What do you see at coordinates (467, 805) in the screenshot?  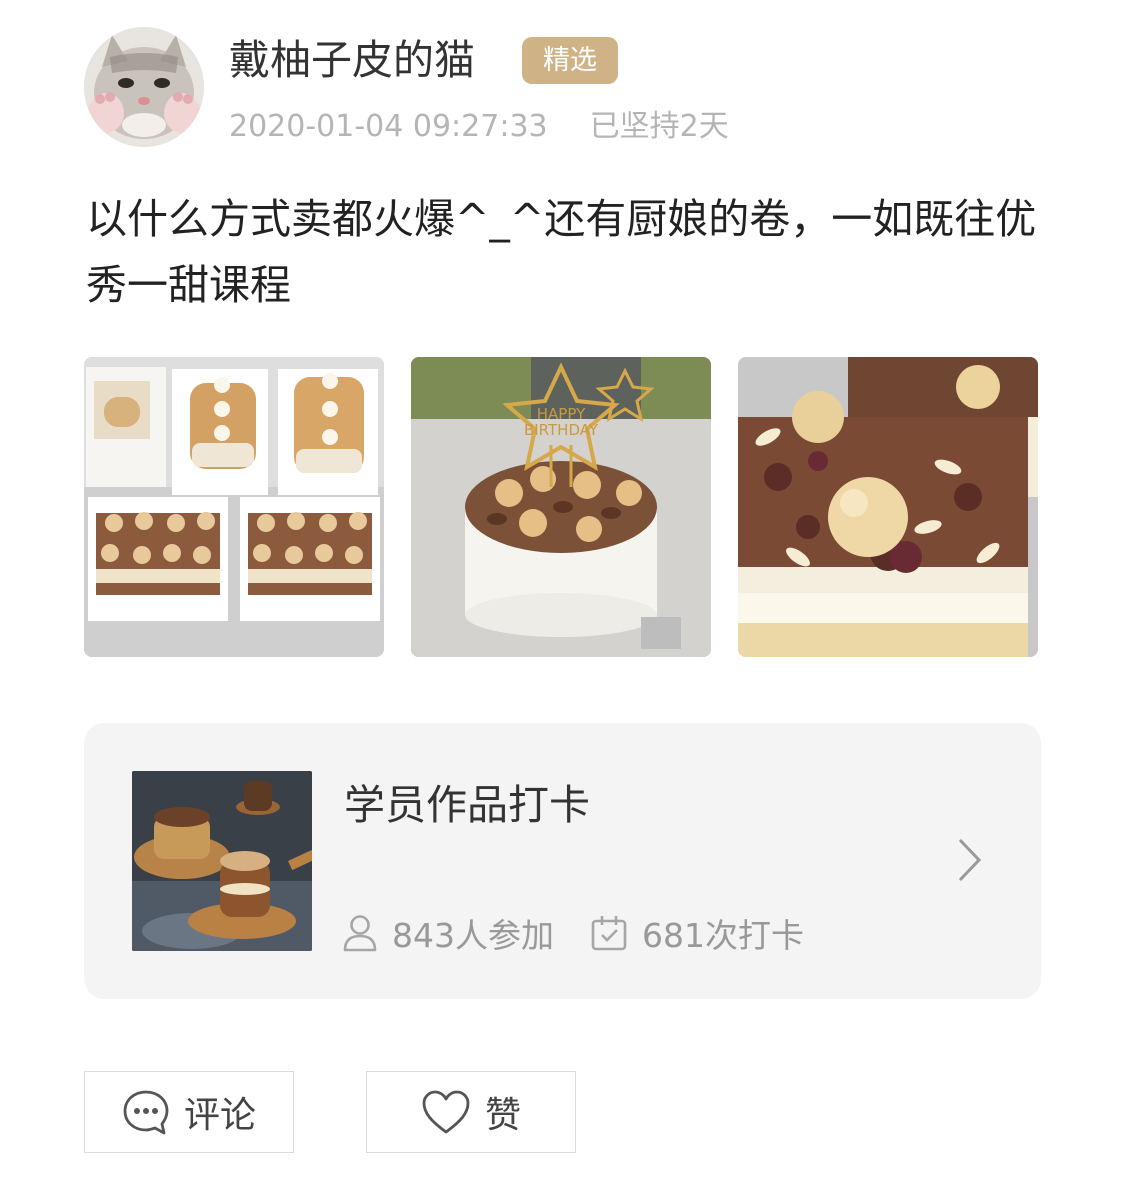 I see `course-title: 学员作品打卡` at bounding box center [467, 805].